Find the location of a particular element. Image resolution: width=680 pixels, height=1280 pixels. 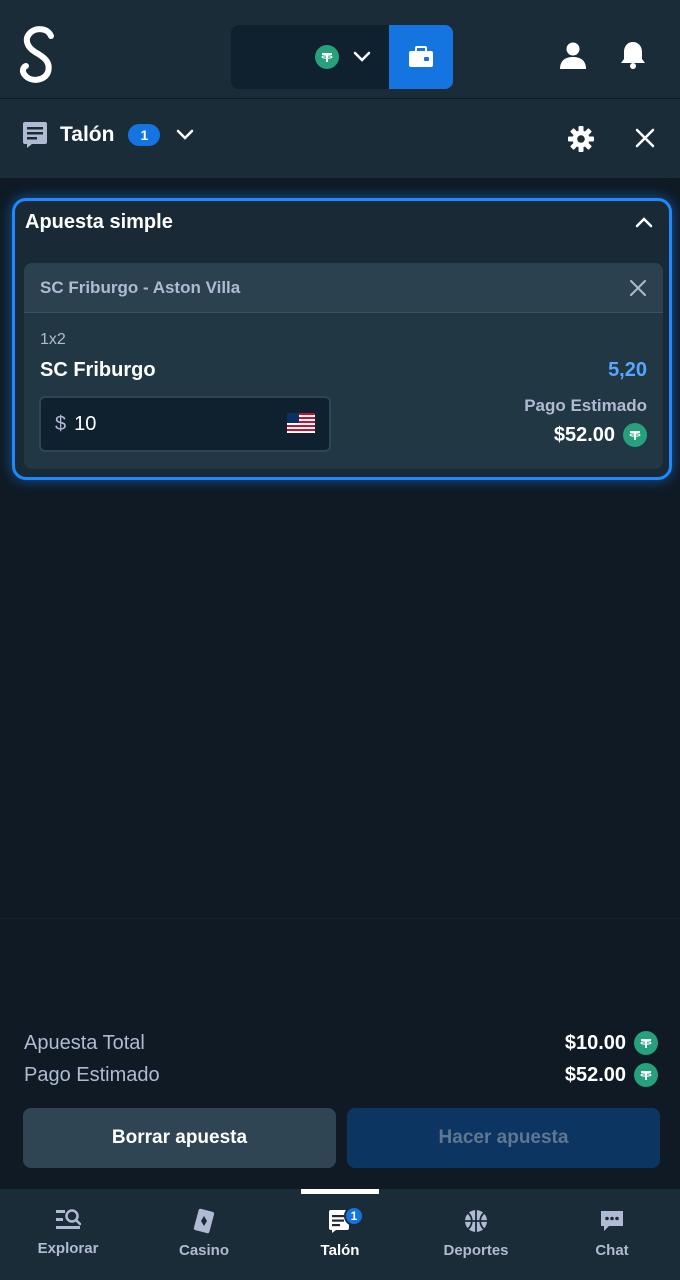

wallet-widget is located at coordinates (342, 57).